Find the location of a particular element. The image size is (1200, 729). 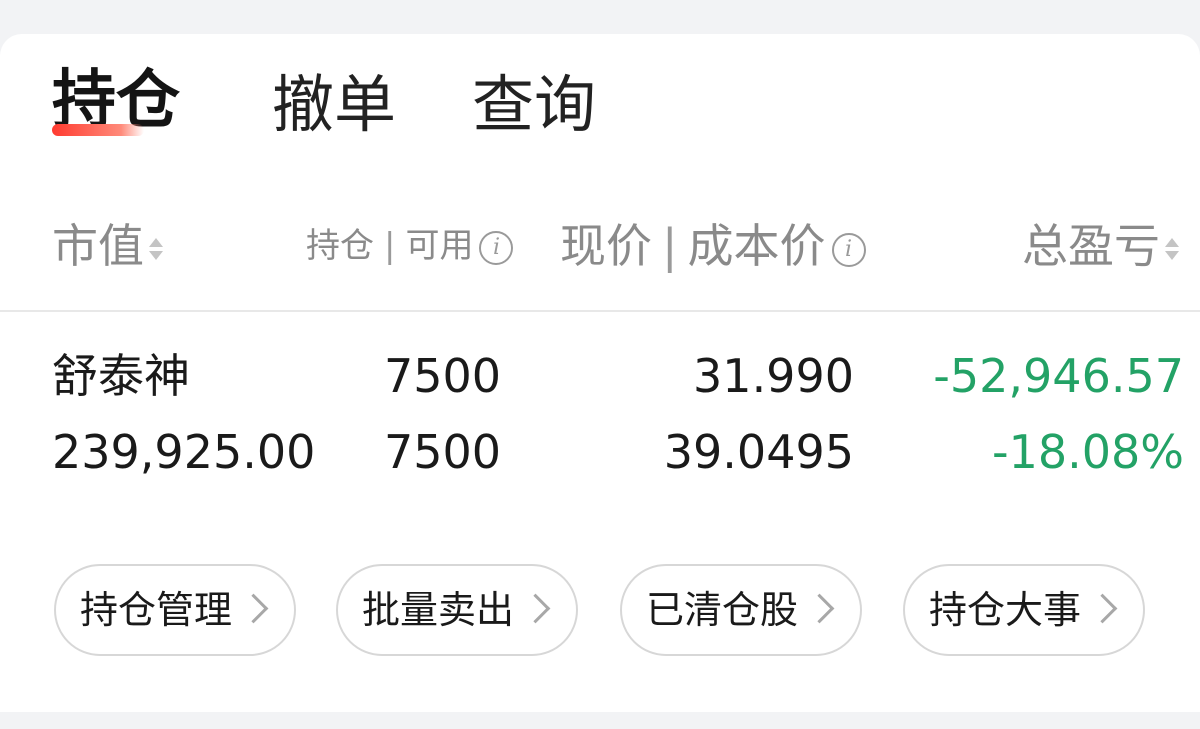

button-label: 持仓大事 is located at coordinates (1005, 610).